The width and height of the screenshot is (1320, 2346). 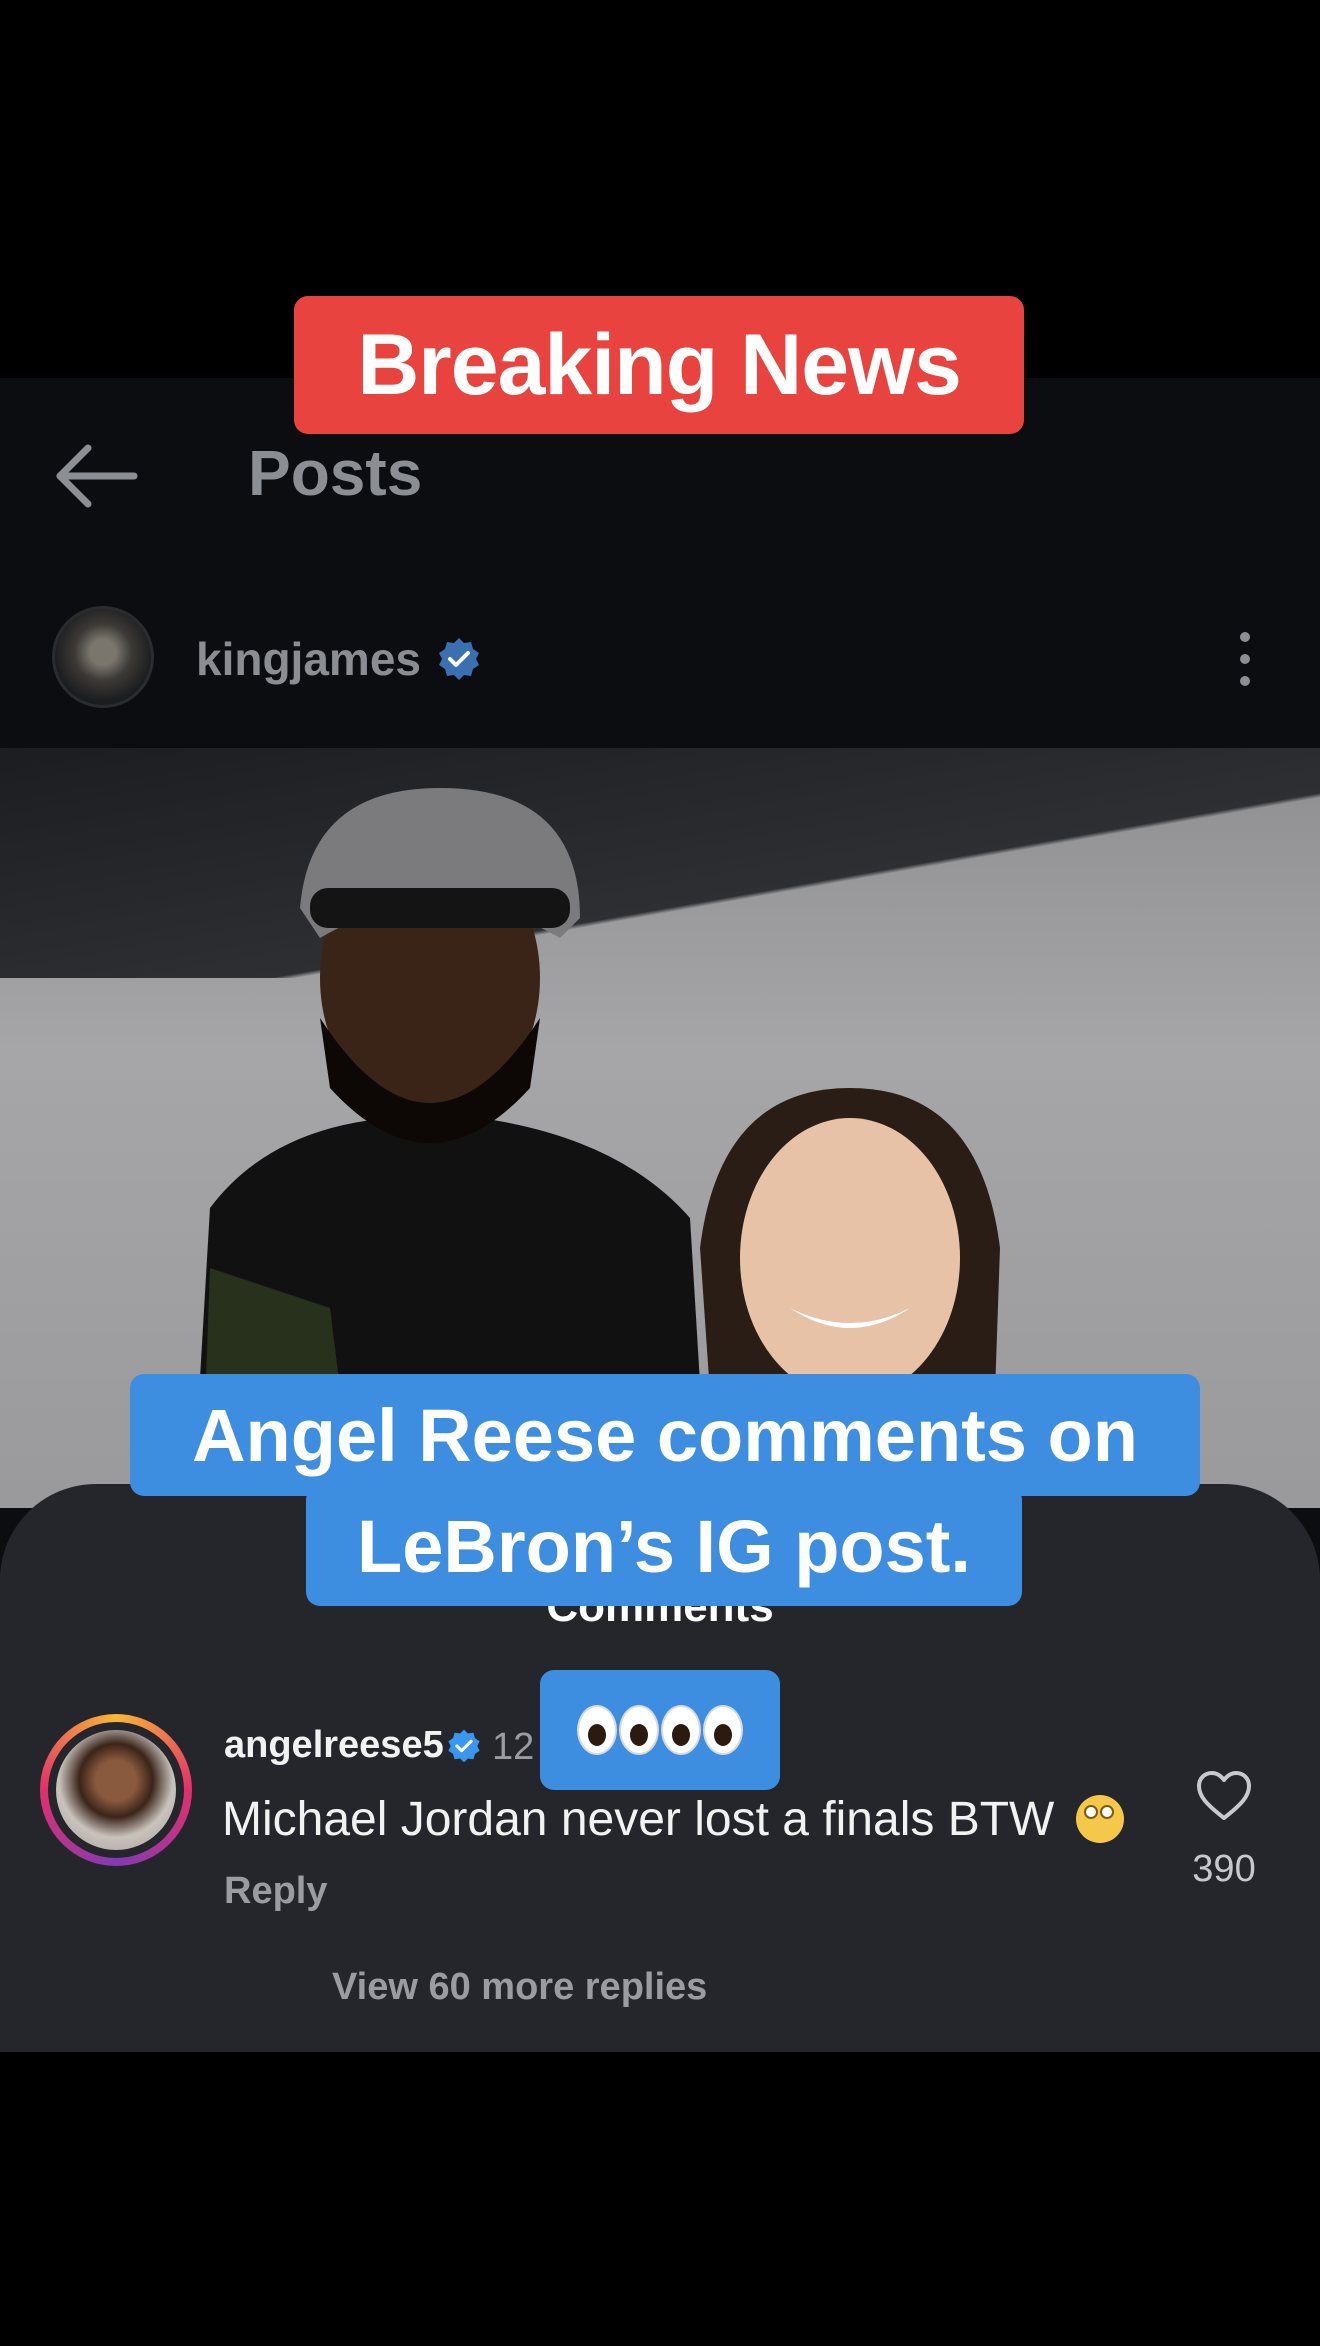 I want to click on reply-button: Reply, so click(x=275, y=1891).